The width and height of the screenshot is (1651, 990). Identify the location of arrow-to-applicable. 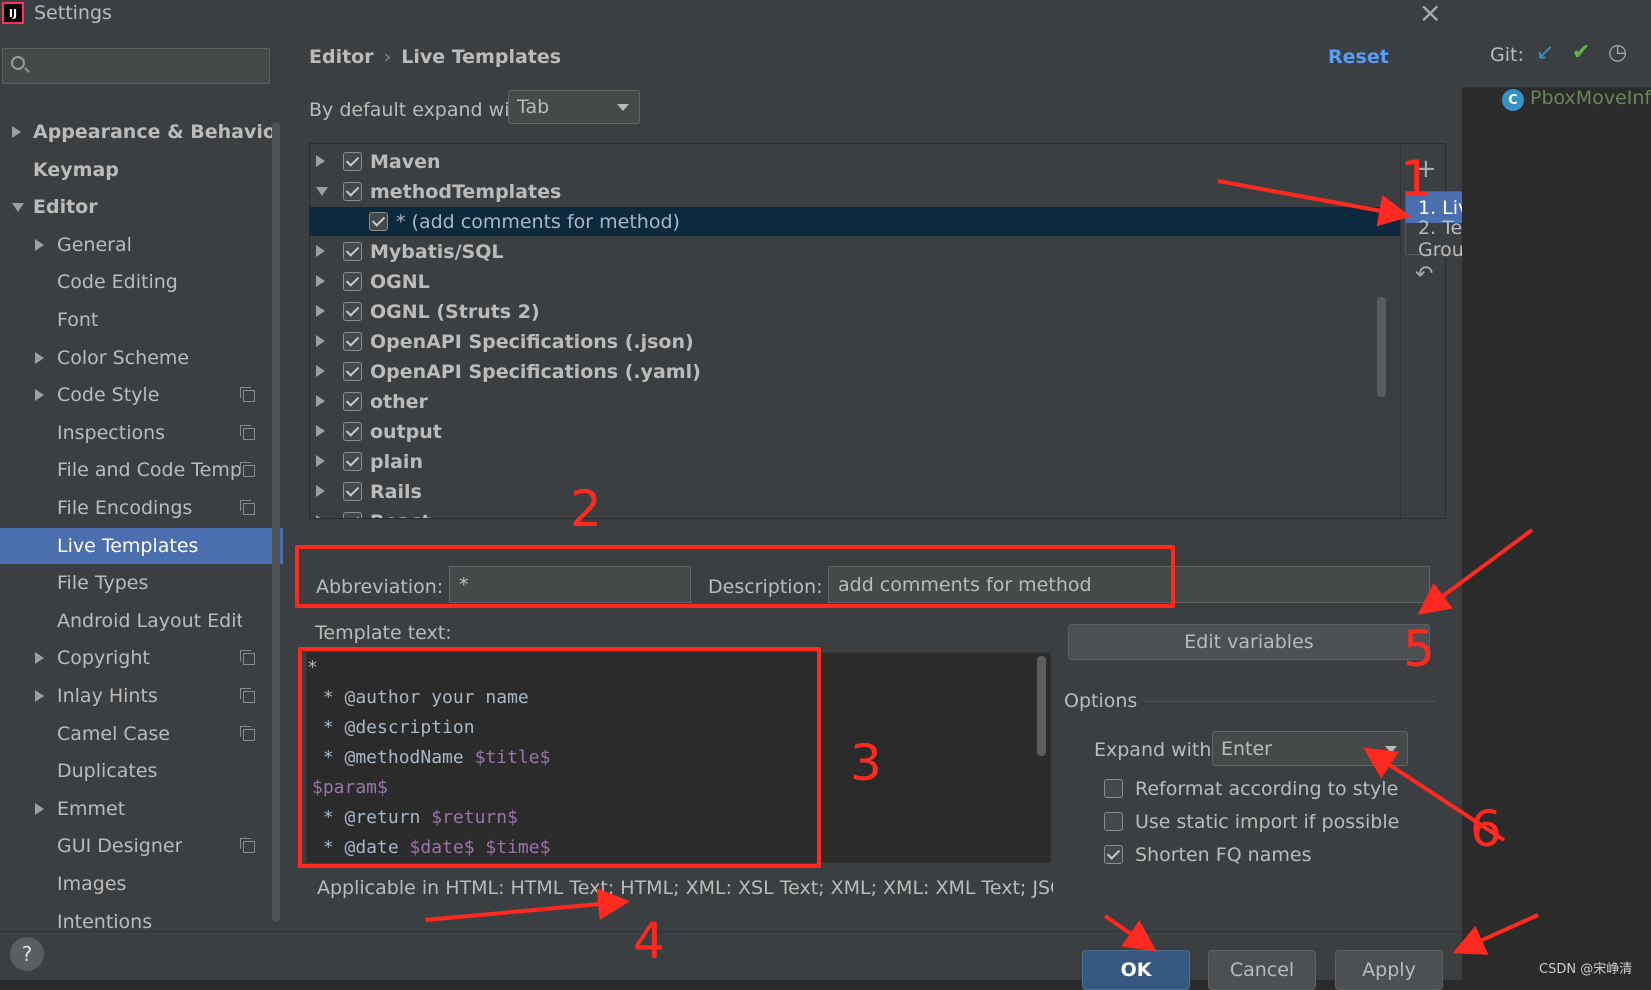
(527, 905).